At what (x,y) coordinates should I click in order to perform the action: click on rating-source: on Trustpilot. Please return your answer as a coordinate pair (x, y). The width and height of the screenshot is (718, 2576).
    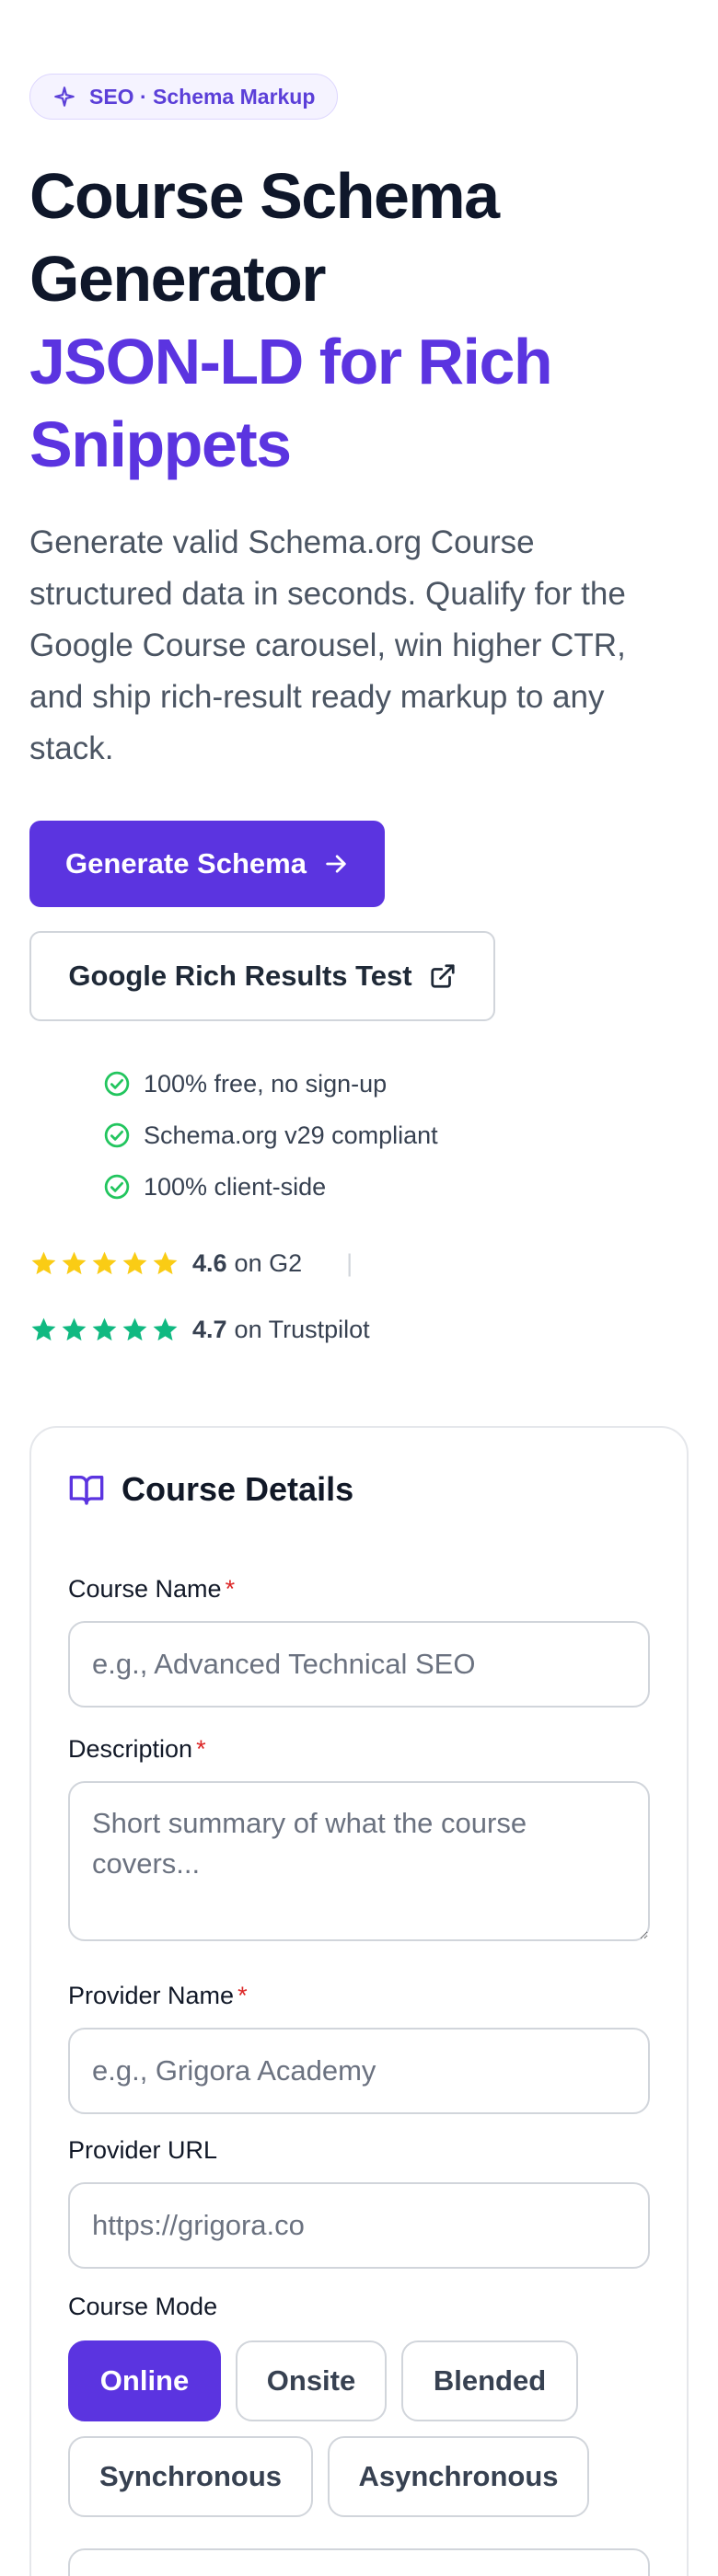
    Looking at the image, I should click on (302, 1329).